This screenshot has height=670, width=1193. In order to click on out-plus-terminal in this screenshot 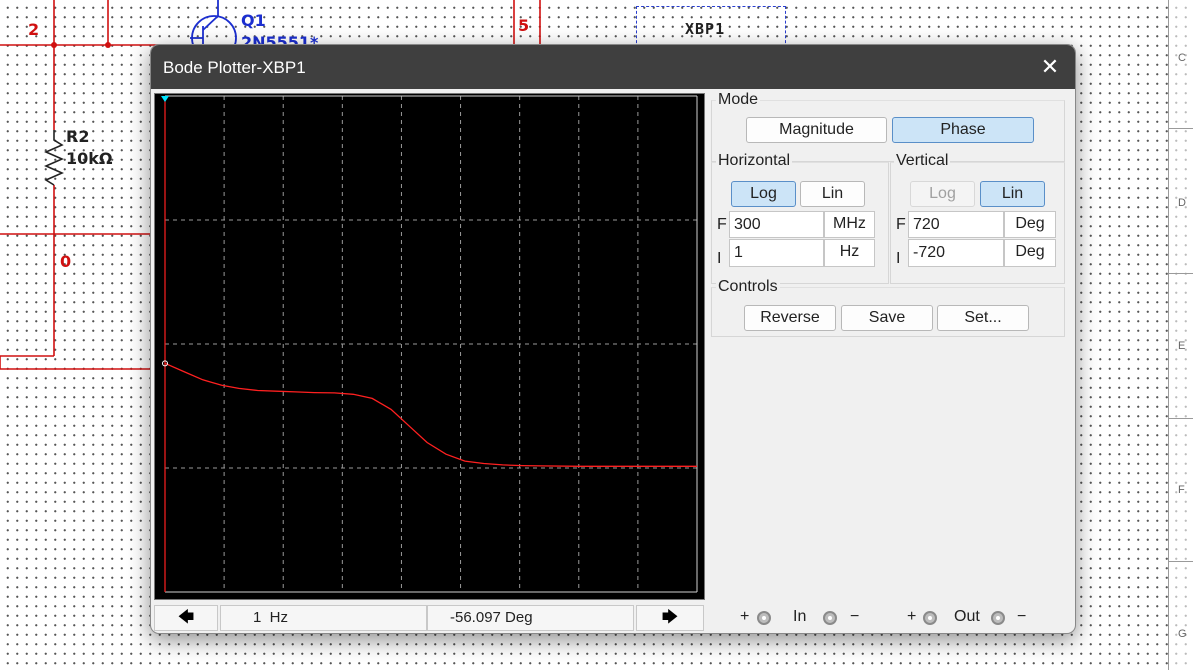, I will do `click(930, 618)`.